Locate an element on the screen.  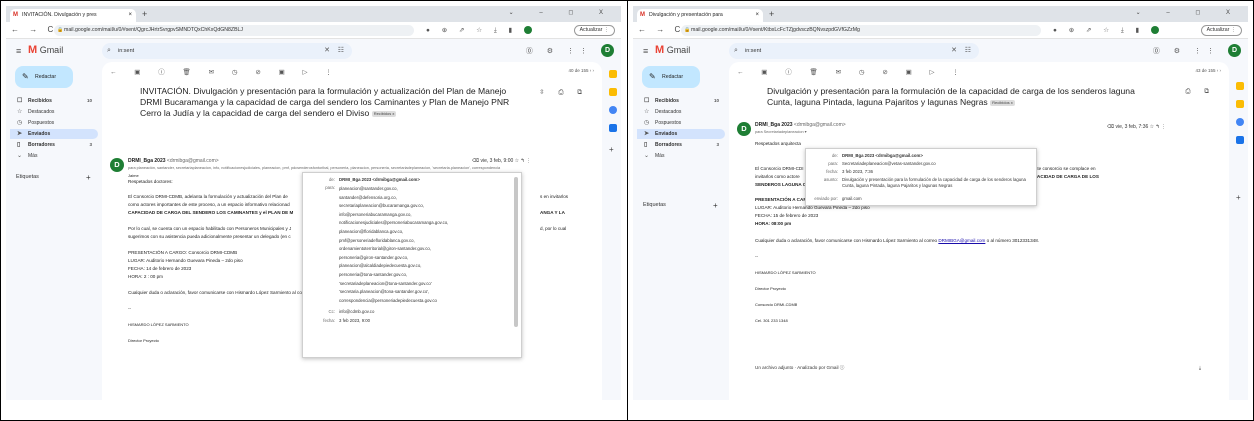
lock-icon: 🔒 is located at coordinates (687, 30).